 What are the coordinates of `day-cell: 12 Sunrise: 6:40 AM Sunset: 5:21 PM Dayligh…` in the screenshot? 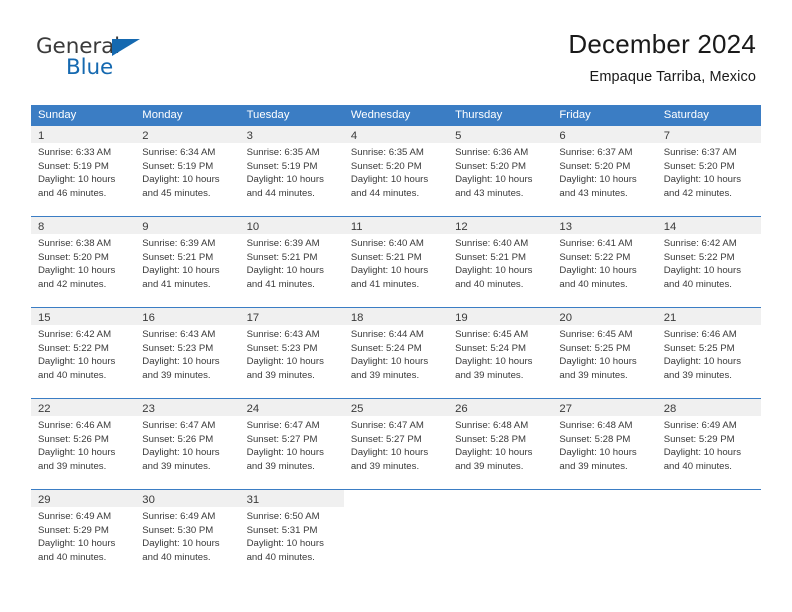 It's located at (500, 262).